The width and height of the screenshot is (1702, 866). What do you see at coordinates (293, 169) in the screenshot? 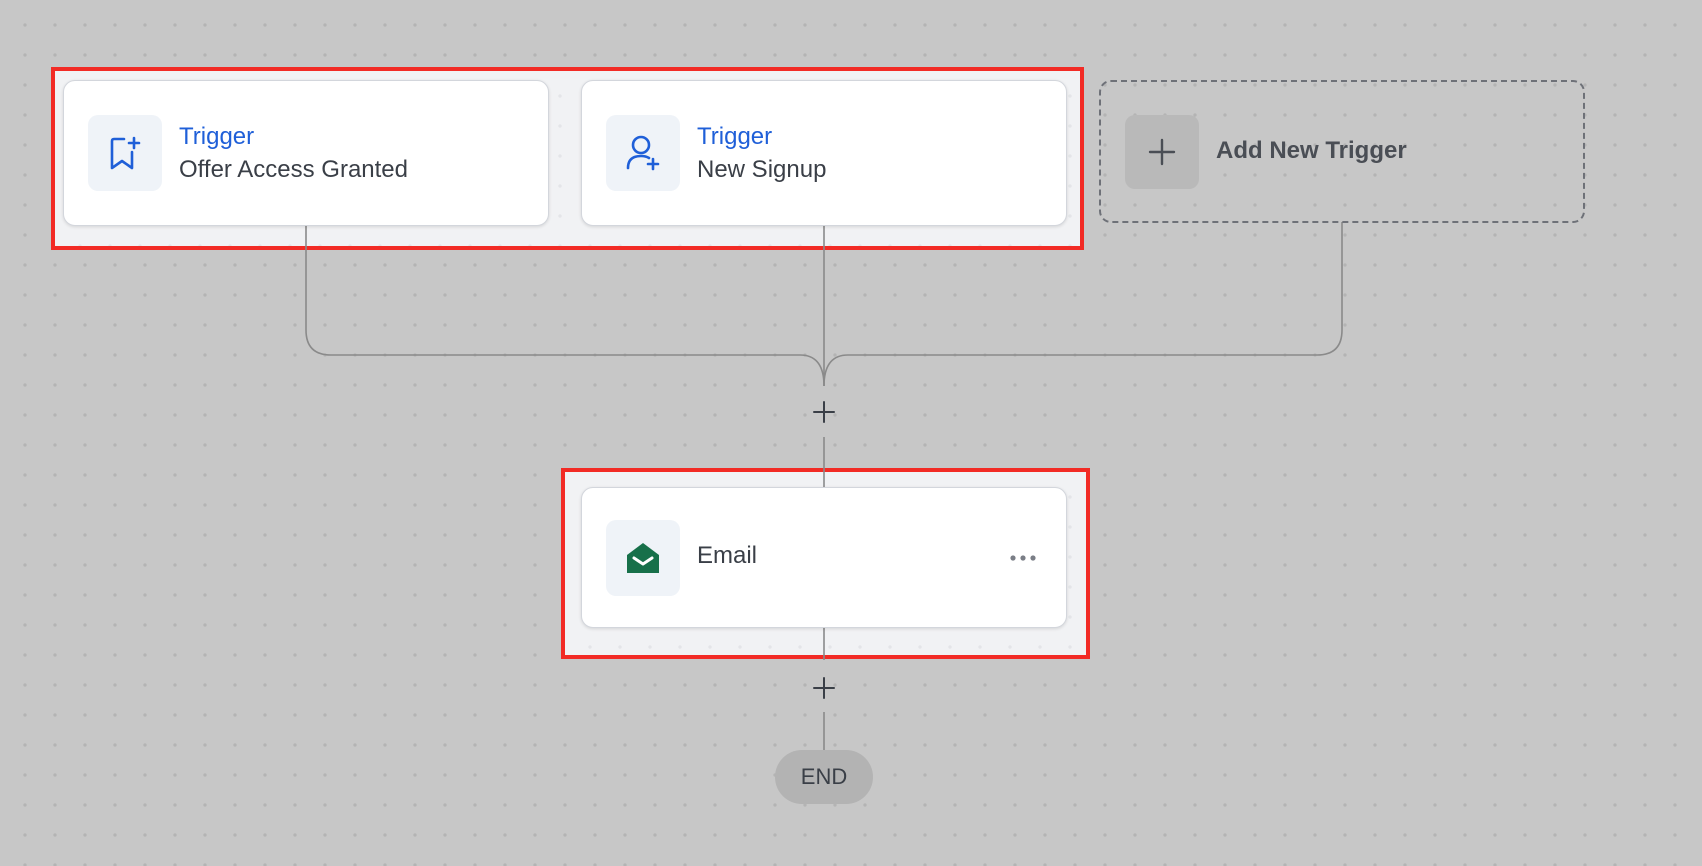
I see `trigger-name-label: Offer Access Granted` at bounding box center [293, 169].